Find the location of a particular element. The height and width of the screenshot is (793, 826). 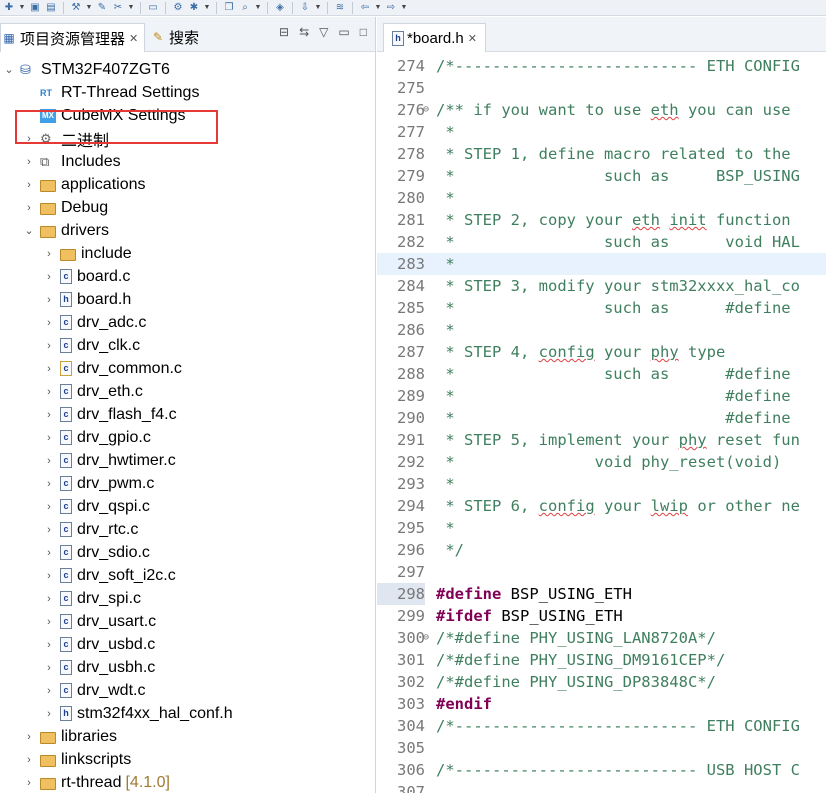

code-line: 280 * is located at coordinates (601, 198).